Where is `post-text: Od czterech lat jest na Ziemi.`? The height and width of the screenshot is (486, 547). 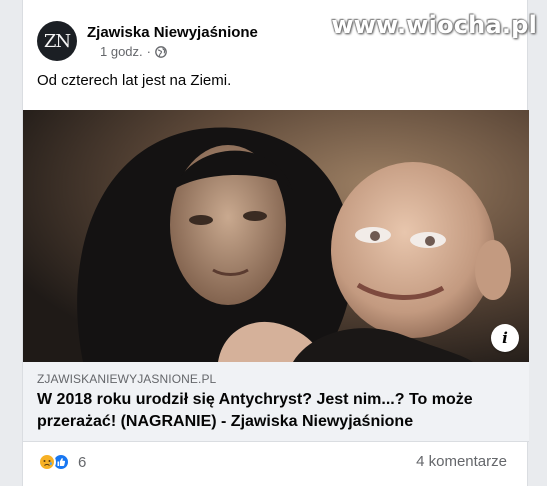 post-text: Od czterech lat jest na Ziemi. is located at coordinates (134, 80).